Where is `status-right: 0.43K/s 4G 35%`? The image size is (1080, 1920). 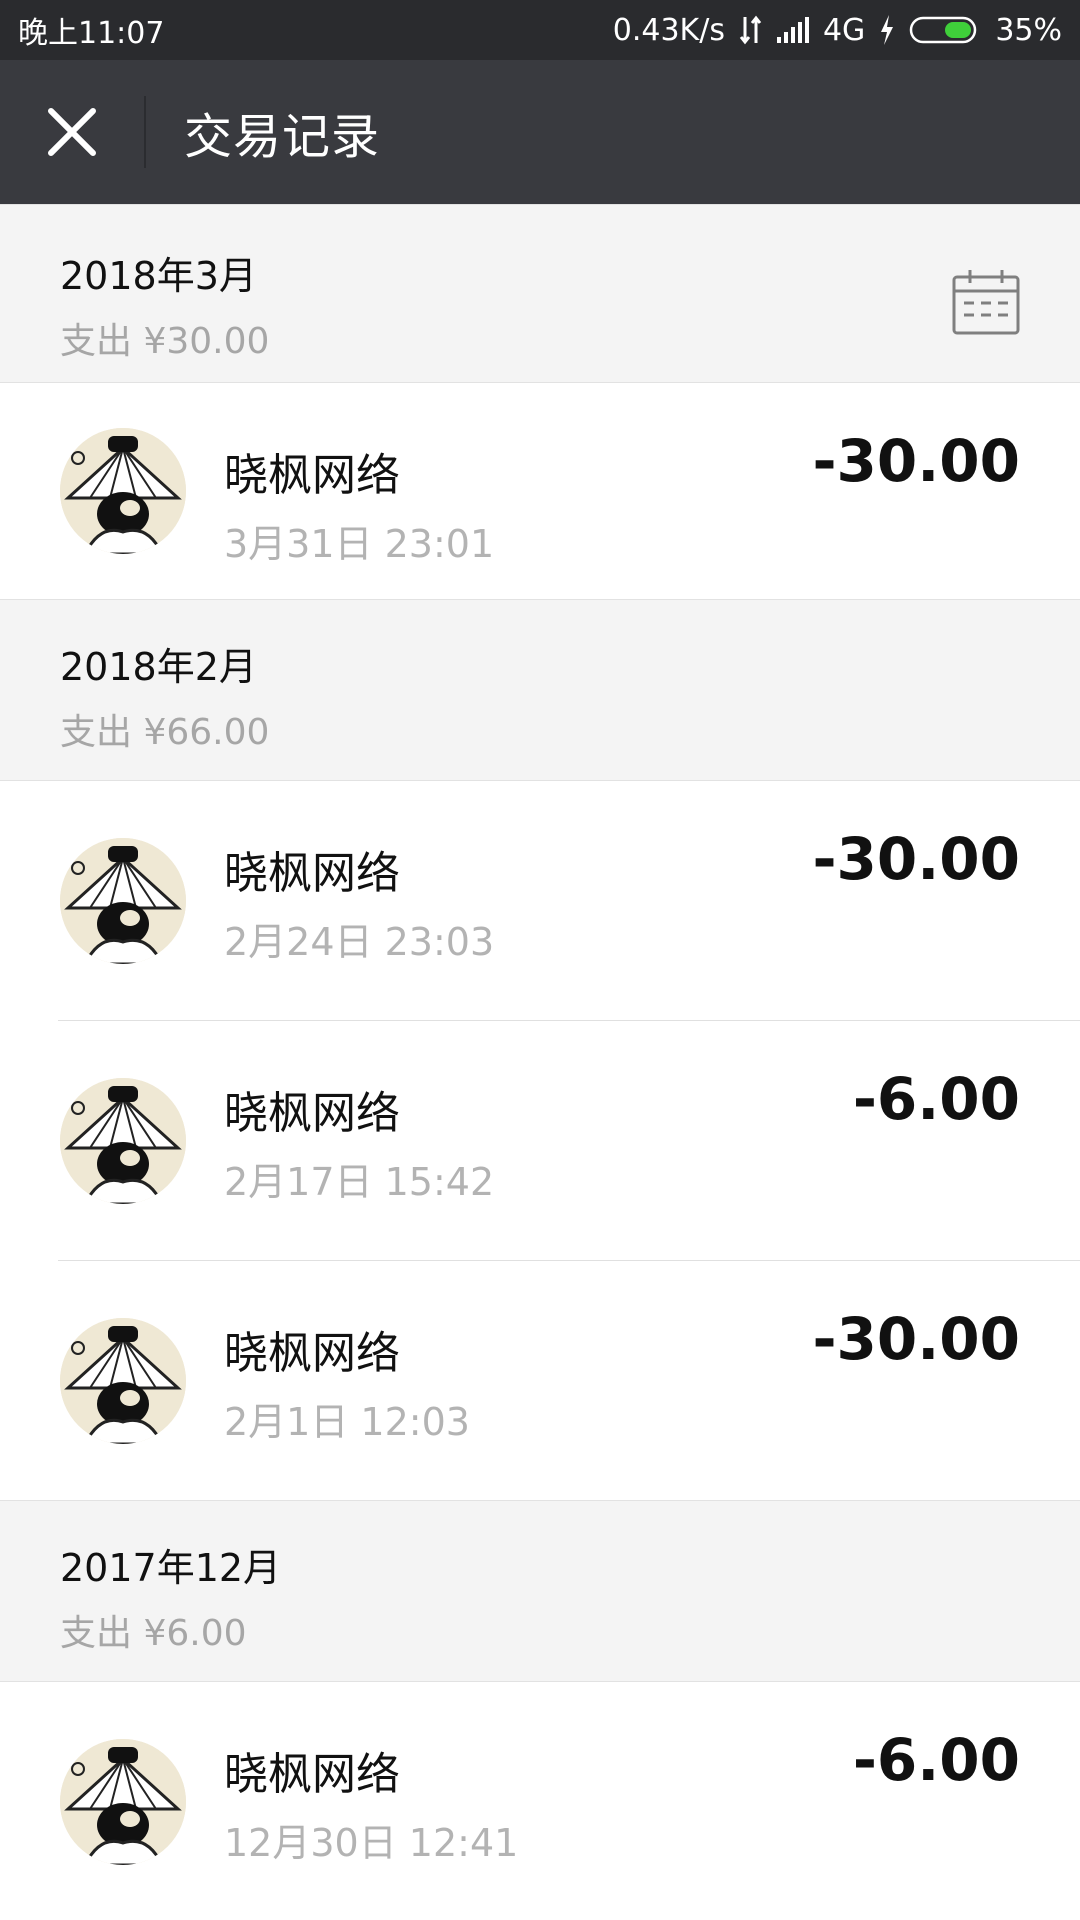 status-right: 0.43K/s 4G 35% is located at coordinates (837, 30).